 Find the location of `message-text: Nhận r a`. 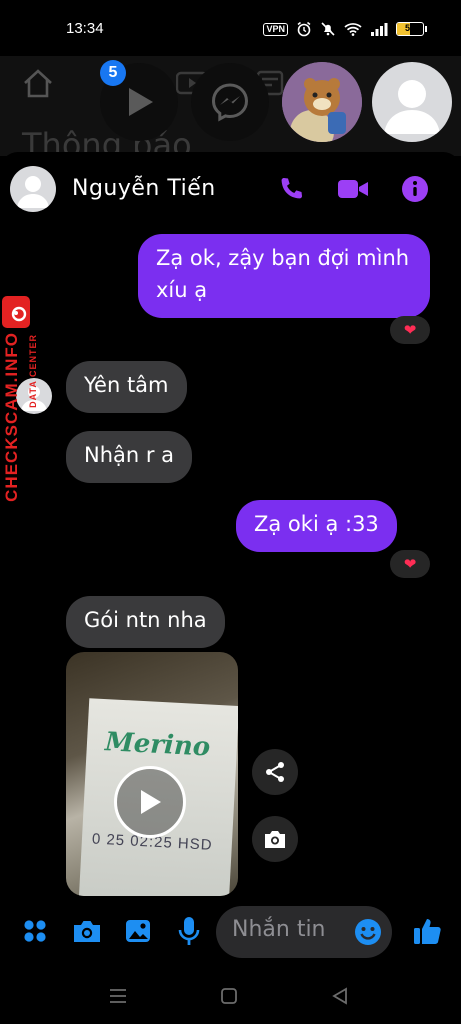

message-text: Nhận r a is located at coordinates (129, 455).